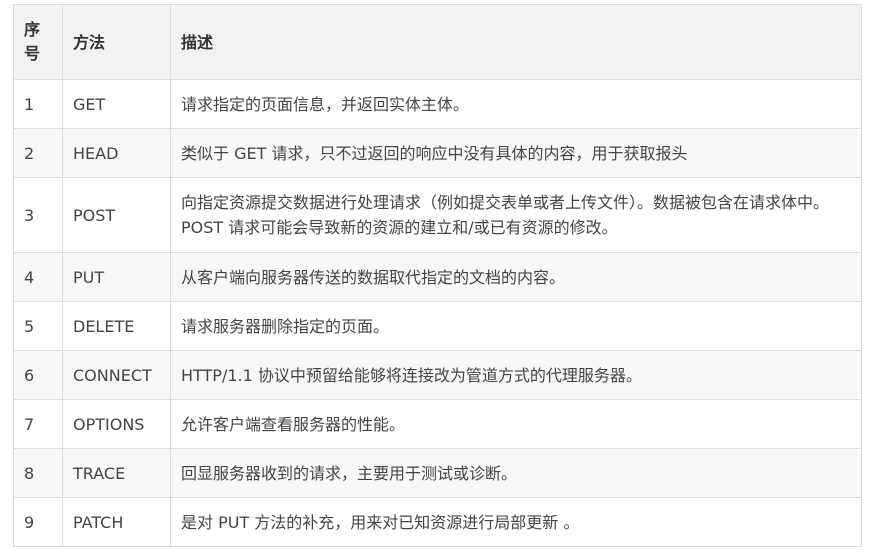 This screenshot has width=871, height=559. I want to click on row-method: TRACE, so click(116, 473).